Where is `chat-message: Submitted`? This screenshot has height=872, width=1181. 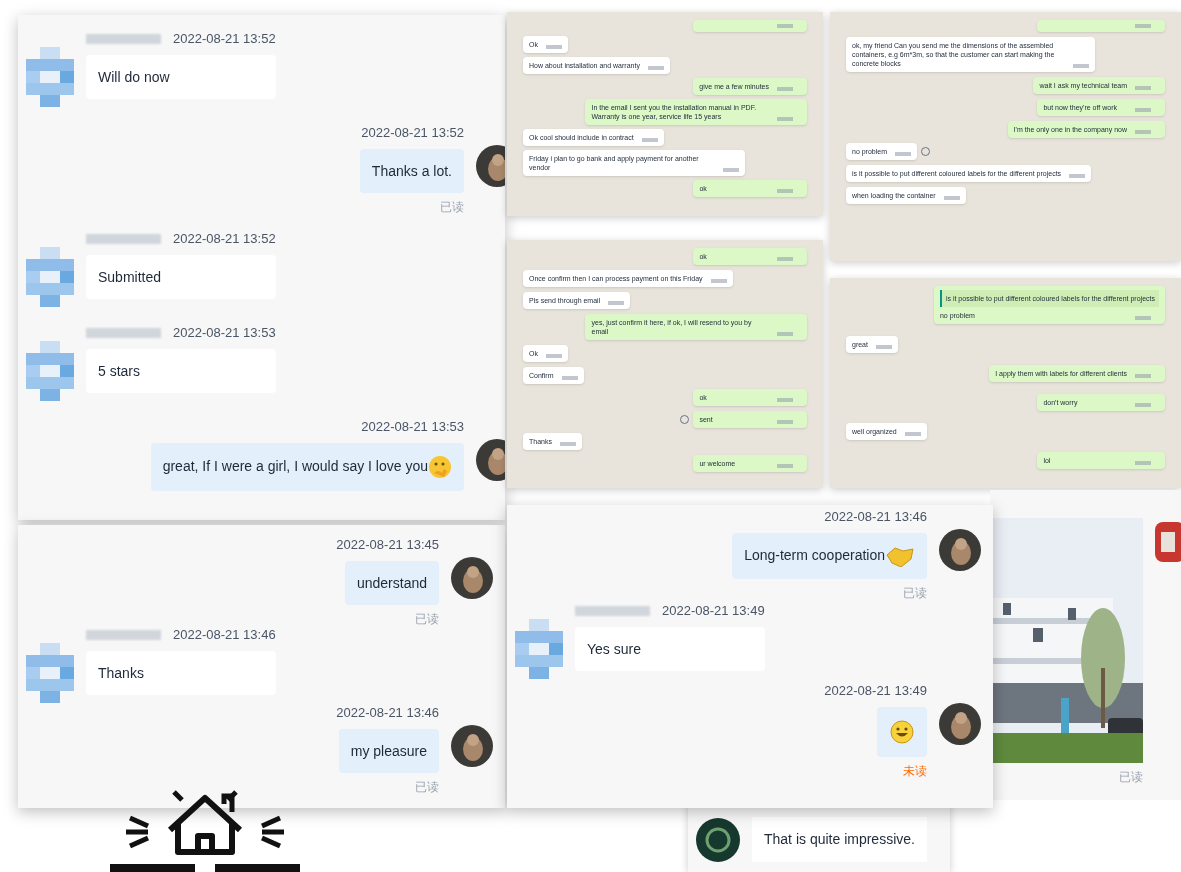 chat-message: Submitted is located at coordinates (181, 277).